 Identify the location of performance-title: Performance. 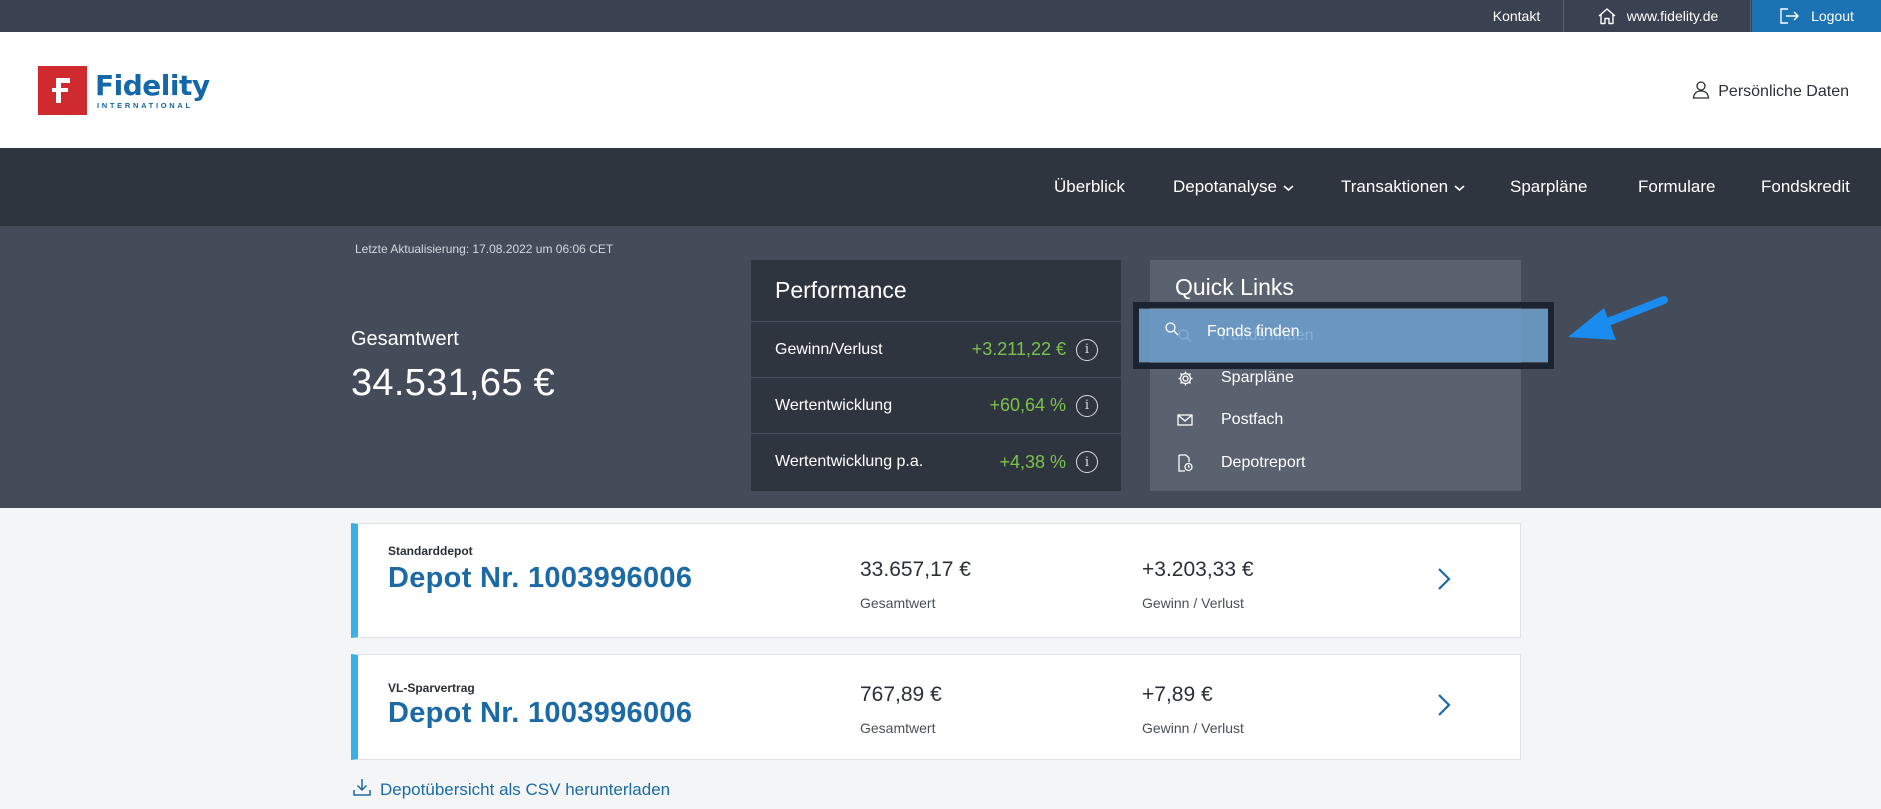
(936, 291).